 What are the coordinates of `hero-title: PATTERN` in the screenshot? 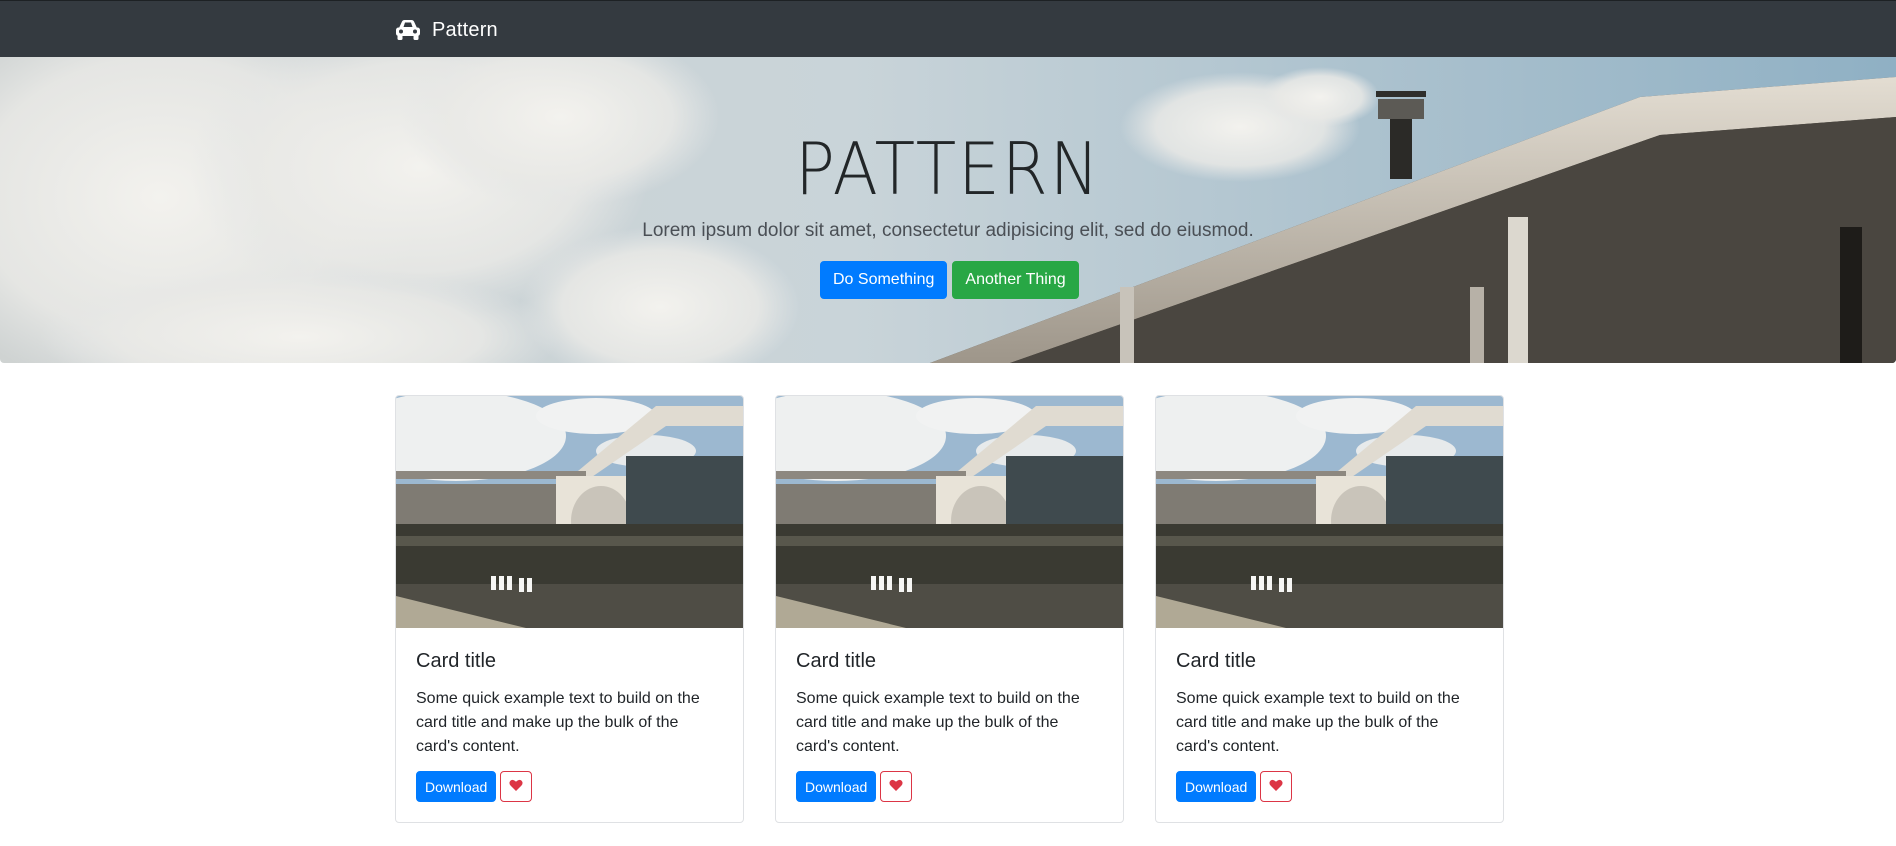 It's located at (948, 169).